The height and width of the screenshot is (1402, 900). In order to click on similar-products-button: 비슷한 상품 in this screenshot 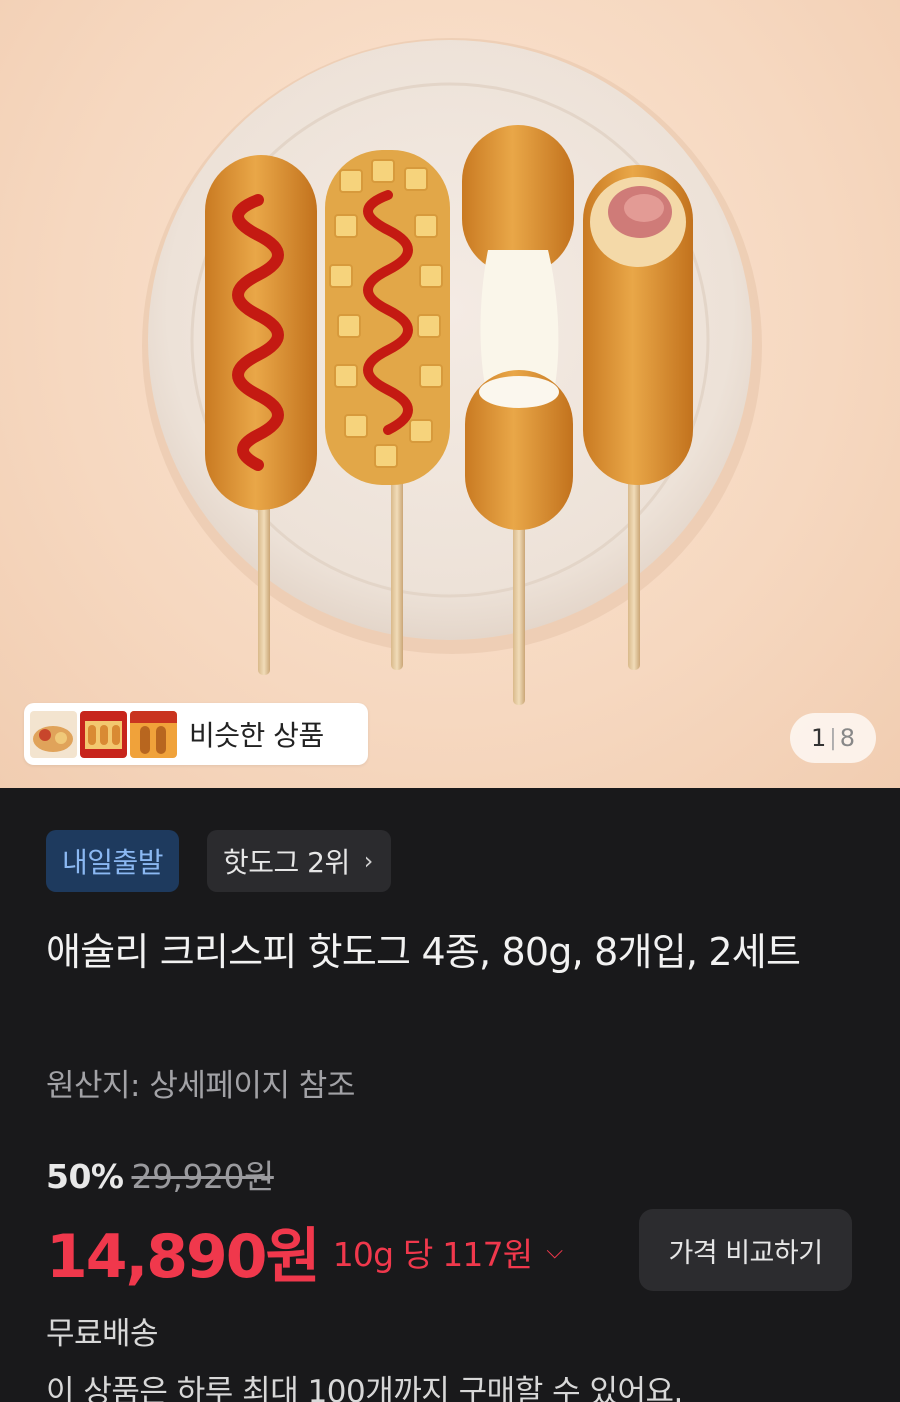, I will do `click(196, 734)`.